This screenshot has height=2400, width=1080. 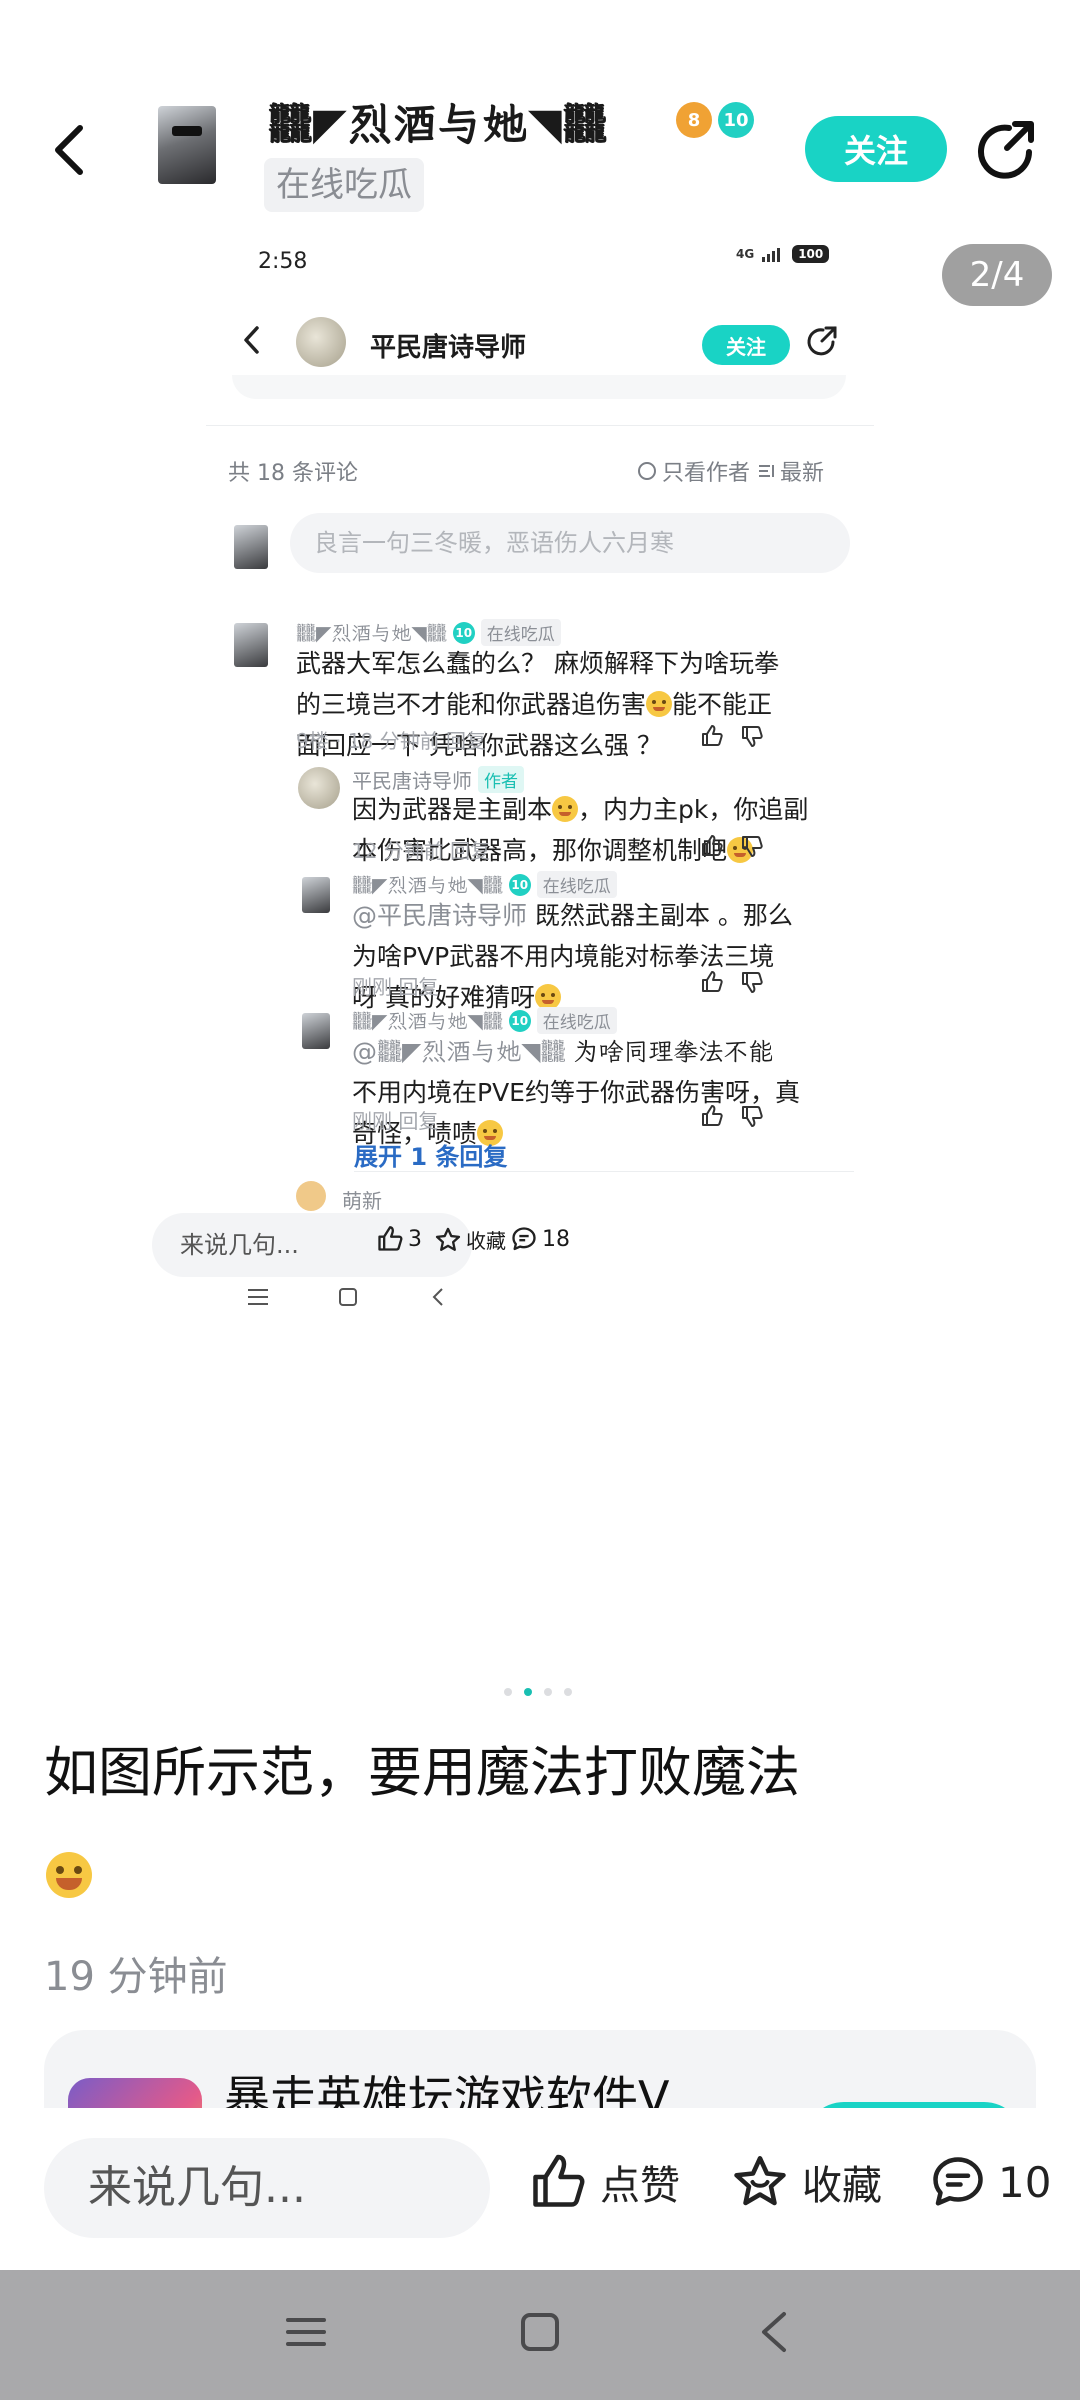 I want to click on back-arrow-icon, so click(x=69, y=150).